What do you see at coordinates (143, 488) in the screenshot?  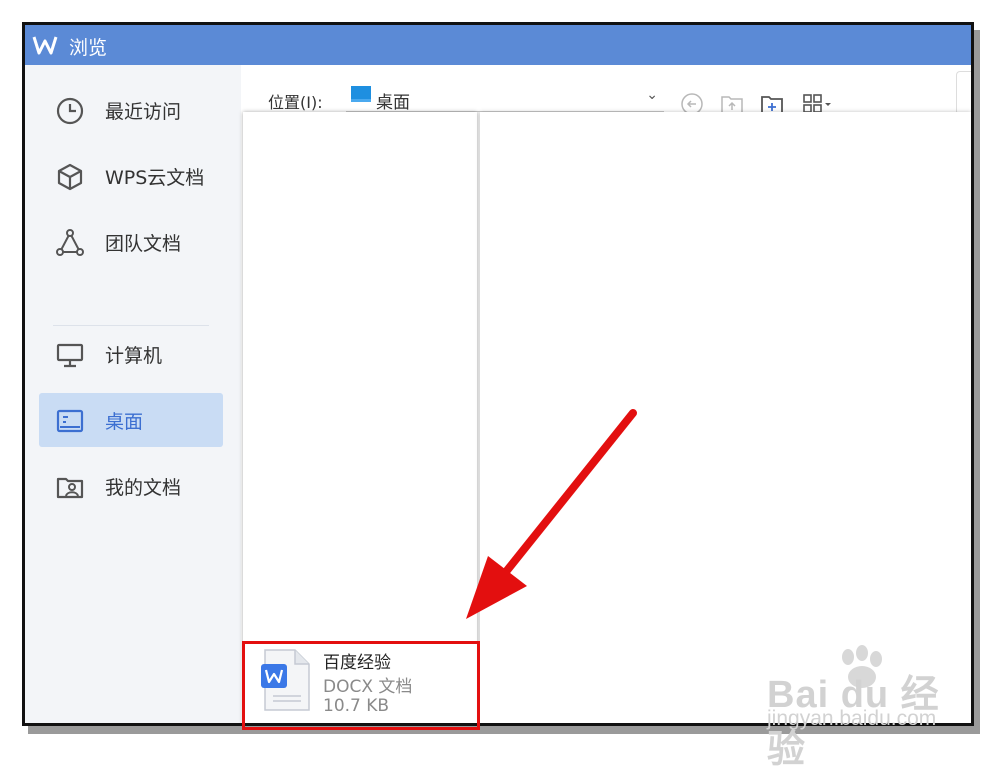 I see `sidebar-item-label: 我的文档` at bounding box center [143, 488].